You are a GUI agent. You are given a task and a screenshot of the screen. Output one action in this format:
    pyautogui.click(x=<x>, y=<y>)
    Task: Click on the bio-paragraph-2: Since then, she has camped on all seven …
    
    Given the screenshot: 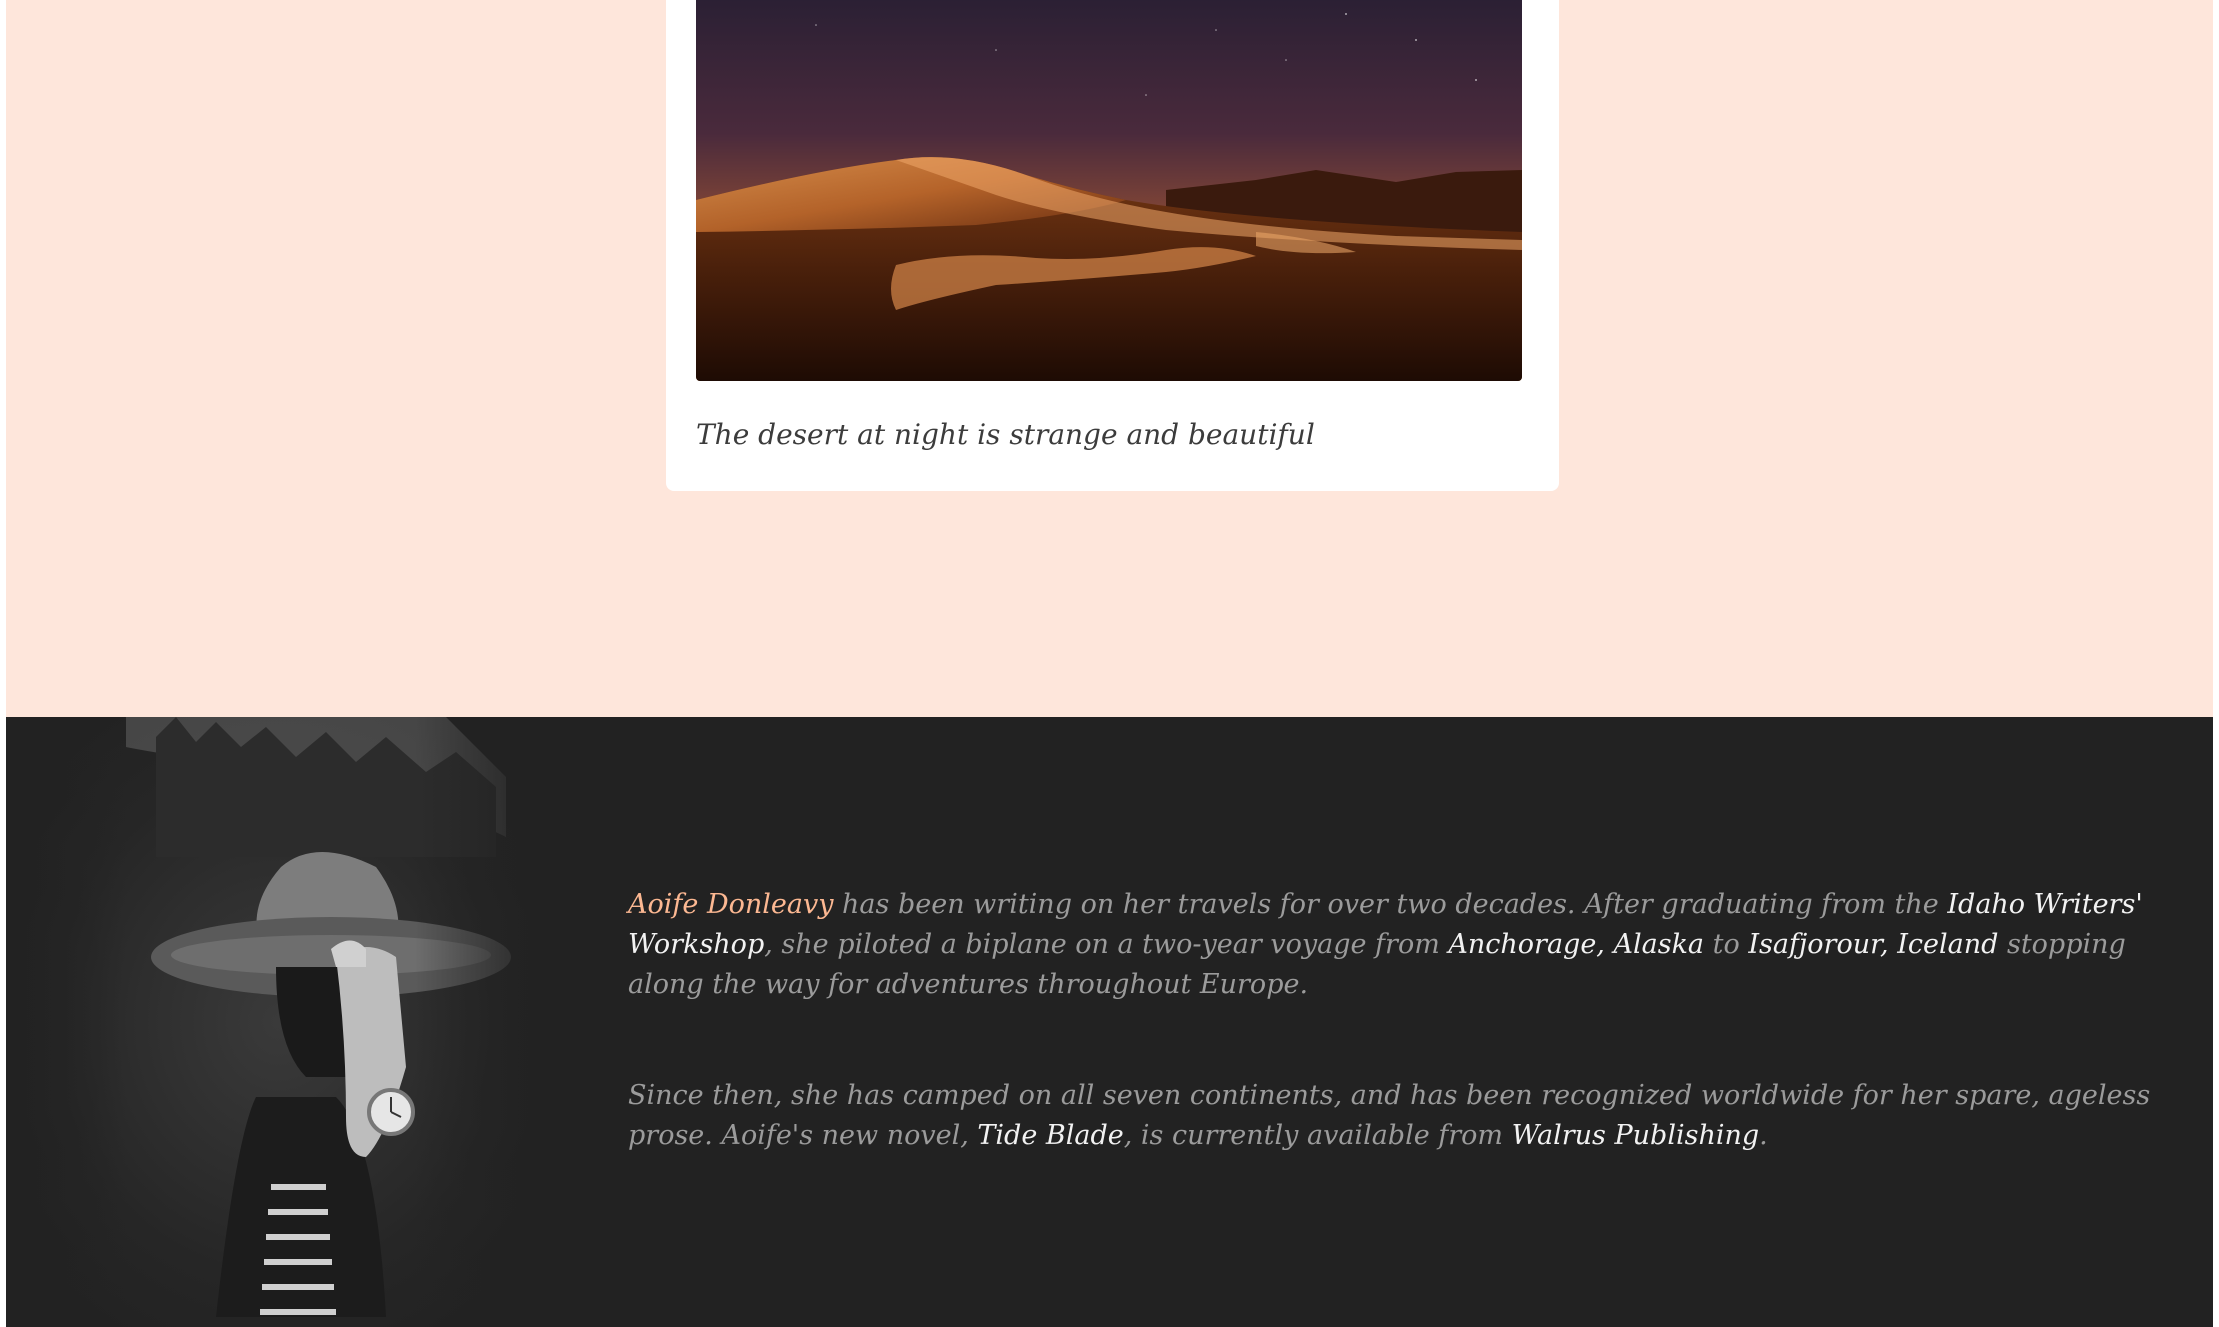 What is the action you would take?
    pyautogui.click(x=1408, y=1116)
    